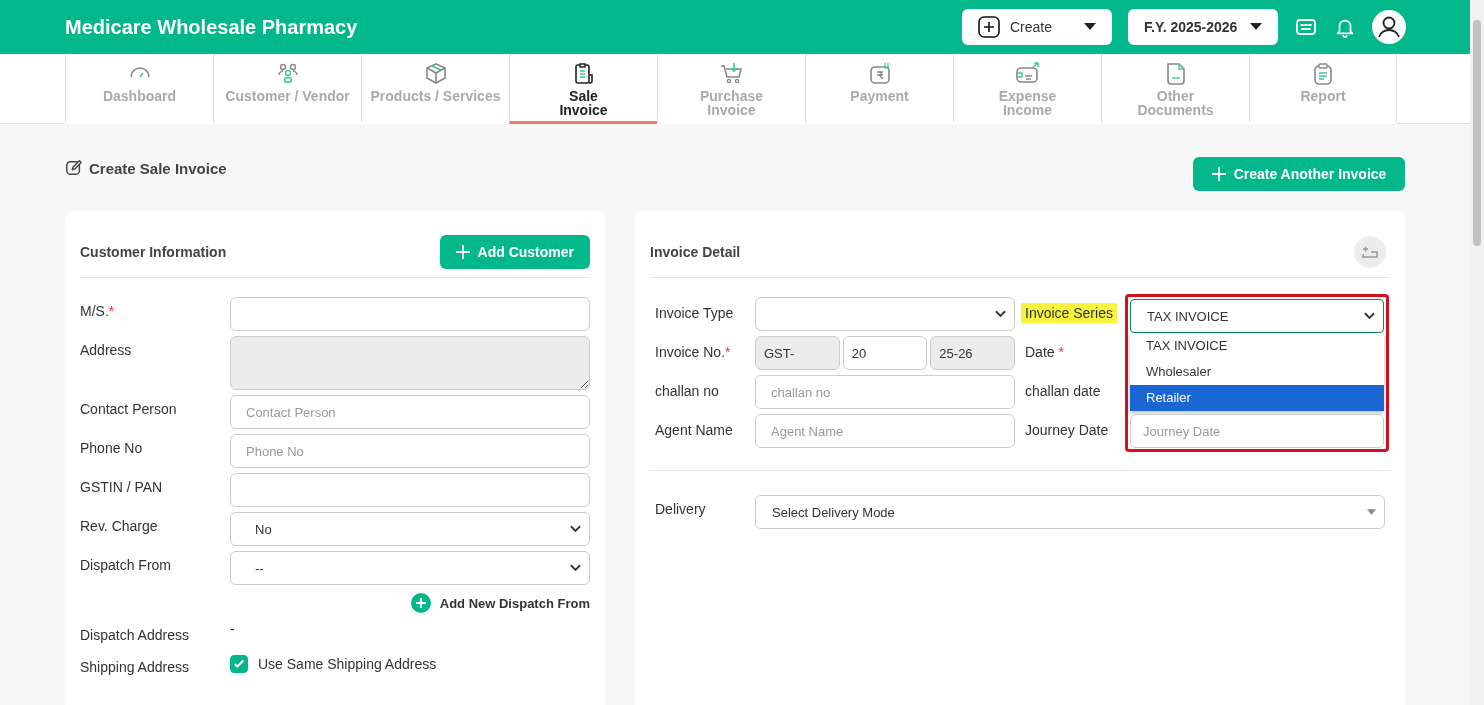 This screenshot has height=705, width=1484. Describe the element at coordinates (1257, 398) in the screenshot. I see `dropdown-option: Retailer` at that location.